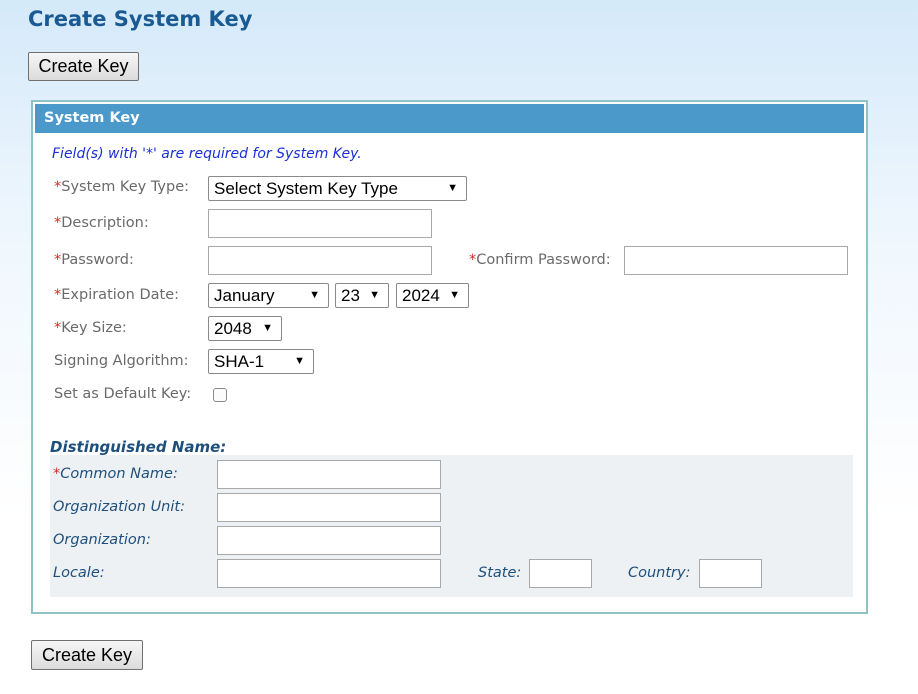  Describe the element at coordinates (122, 187) in the screenshot. I see `key-type-label: *System Key Type:` at that location.